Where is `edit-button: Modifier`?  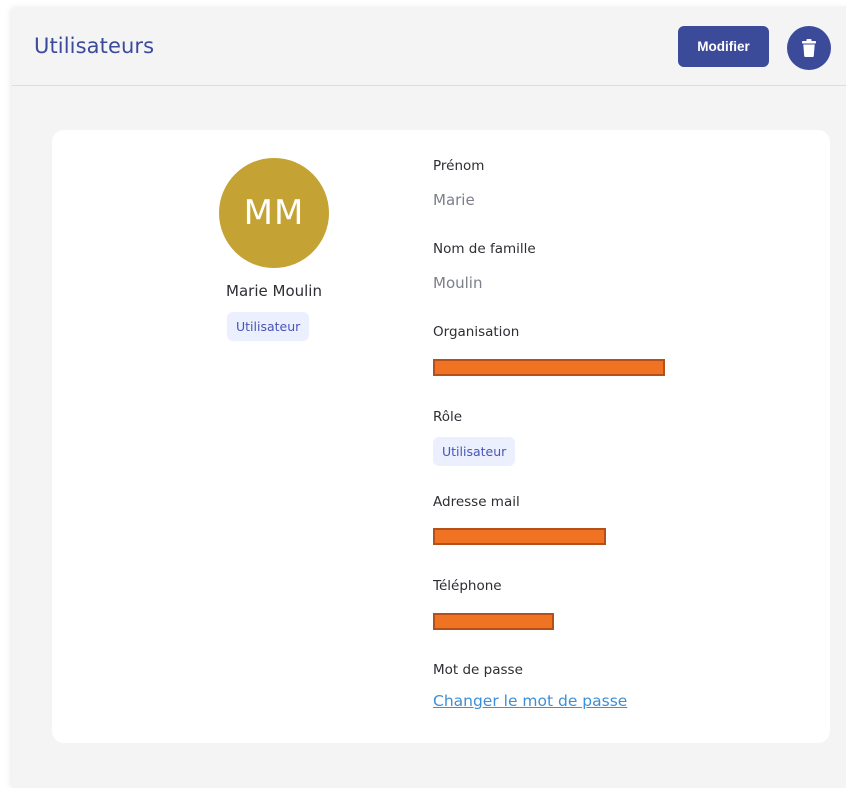
edit-button: Modifier is located at coordinates (723, 46).